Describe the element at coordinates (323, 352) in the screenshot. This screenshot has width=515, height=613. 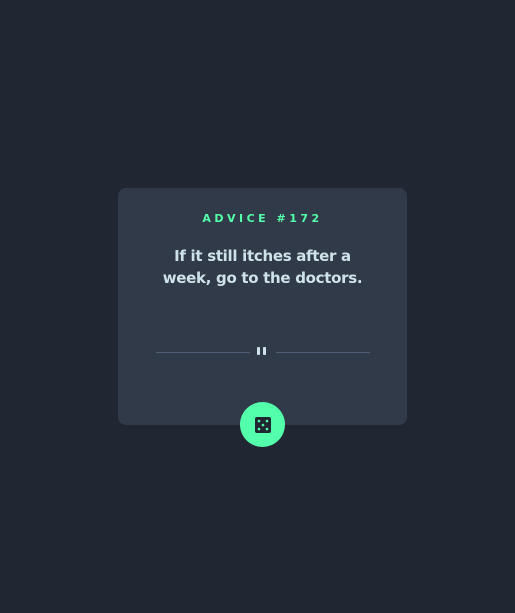
I see `divider-line-right` at that location.